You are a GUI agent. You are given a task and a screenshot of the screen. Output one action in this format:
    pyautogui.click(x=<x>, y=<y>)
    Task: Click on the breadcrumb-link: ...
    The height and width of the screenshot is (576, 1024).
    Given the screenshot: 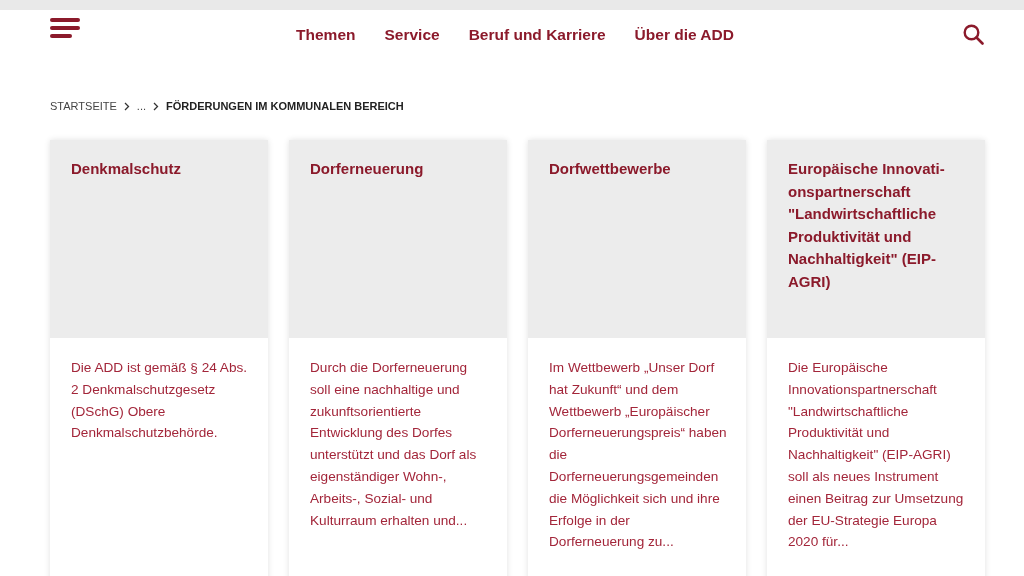 What is the action you would take?
    pyautogui.click(x=141, y=106)
    